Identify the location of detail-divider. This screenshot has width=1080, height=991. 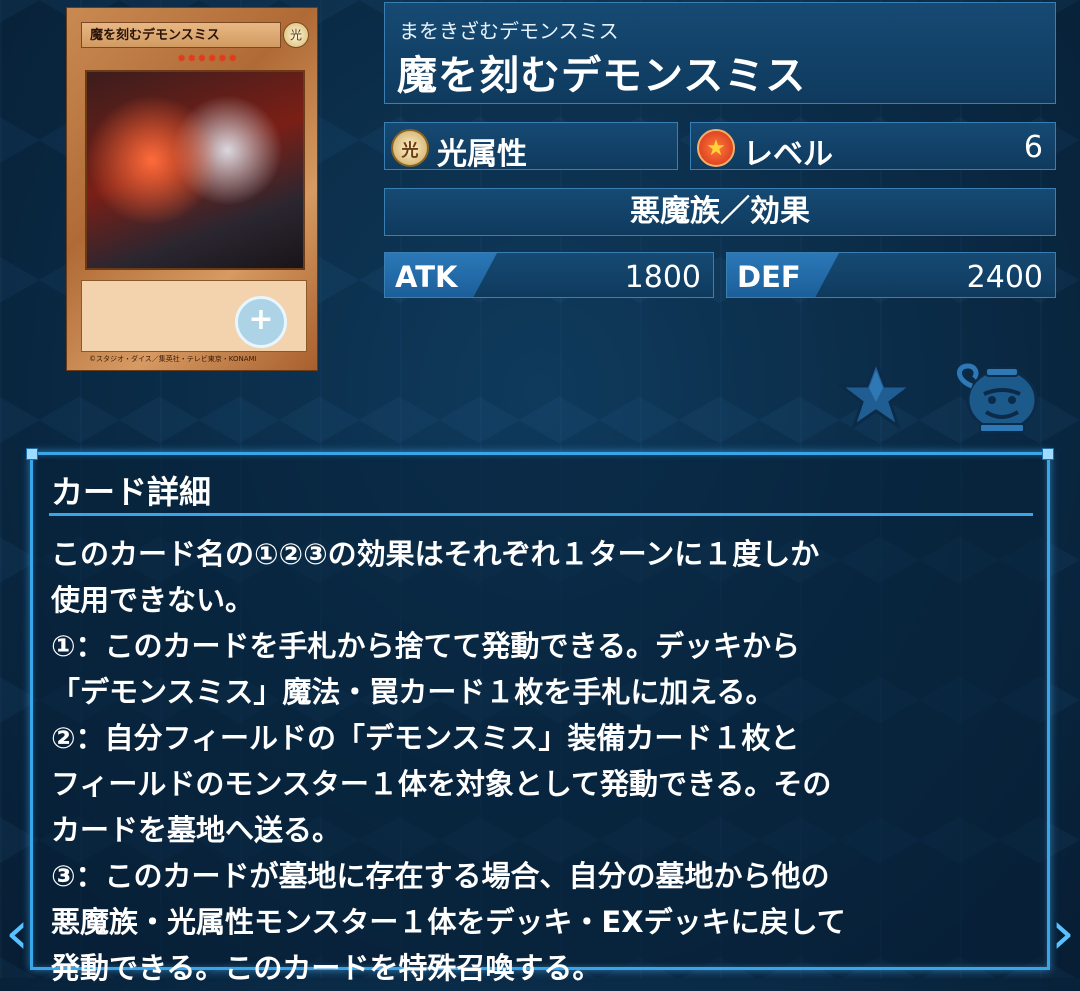
(541, 514).